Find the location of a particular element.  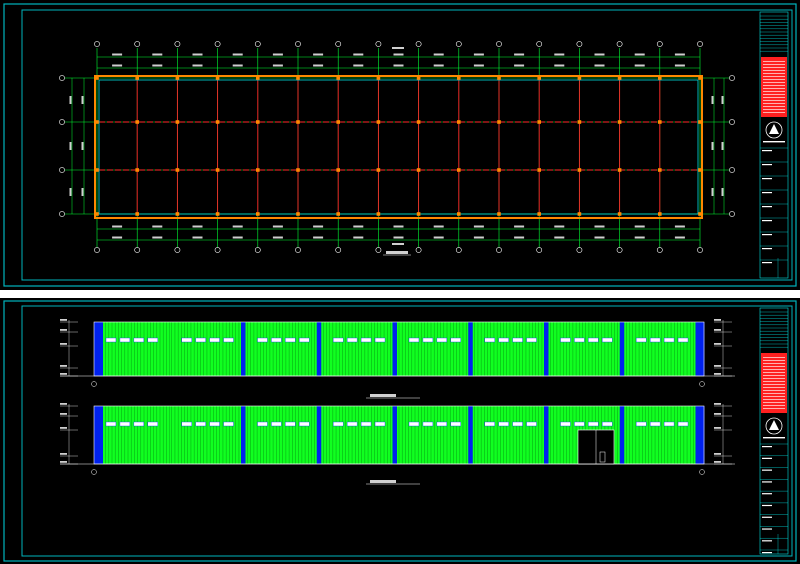

notes-red-block is located at coordinates (774, 87).